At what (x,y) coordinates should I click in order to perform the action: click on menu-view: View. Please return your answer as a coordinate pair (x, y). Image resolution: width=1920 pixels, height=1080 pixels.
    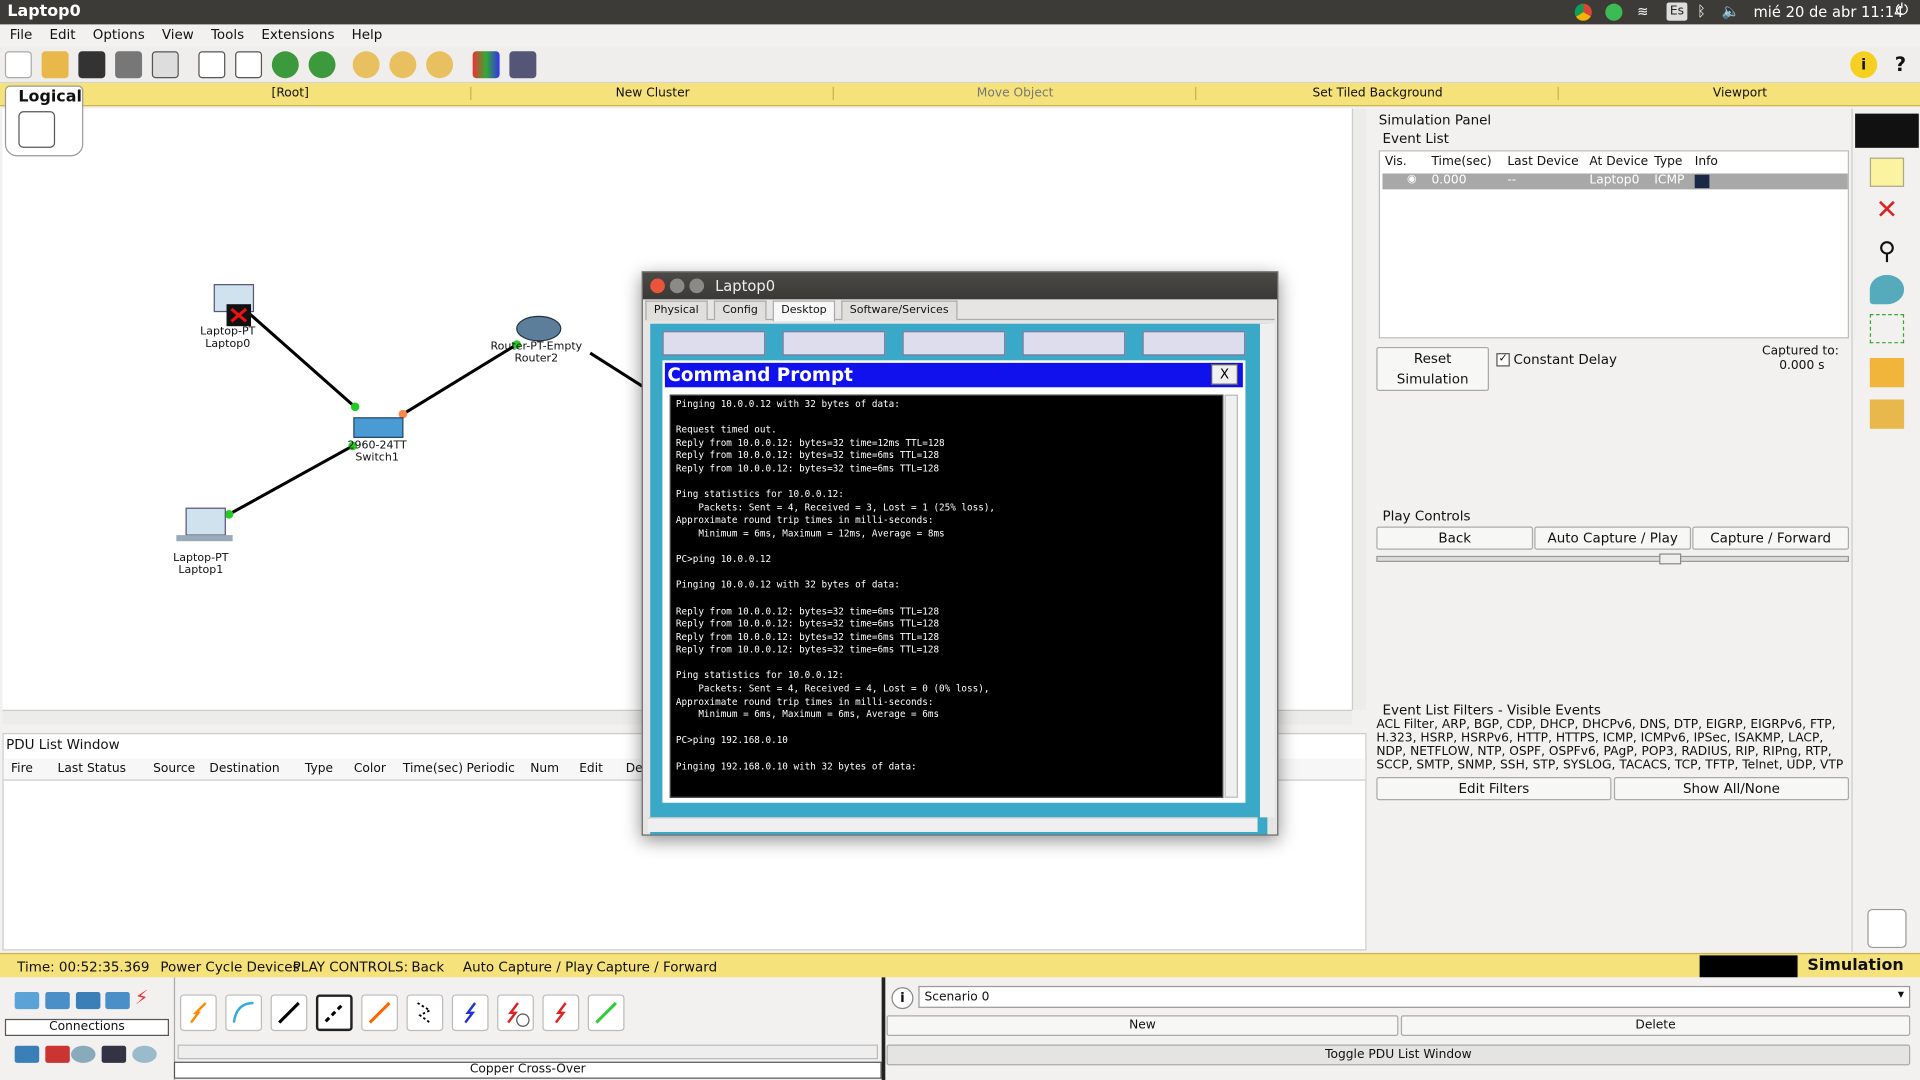
    Looking at the image, I should click on (176, 33).